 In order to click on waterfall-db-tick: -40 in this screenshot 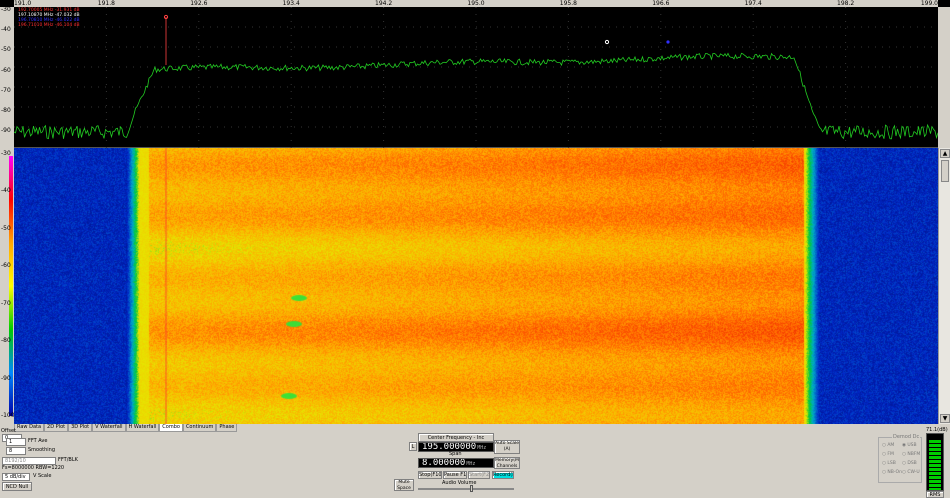, I will do `click(6, 191)`.